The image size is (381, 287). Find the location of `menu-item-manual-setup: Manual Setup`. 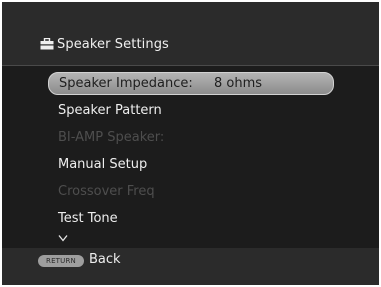

menu-item-manual-setup: Manual Setup is located at coordinates (191, 164).